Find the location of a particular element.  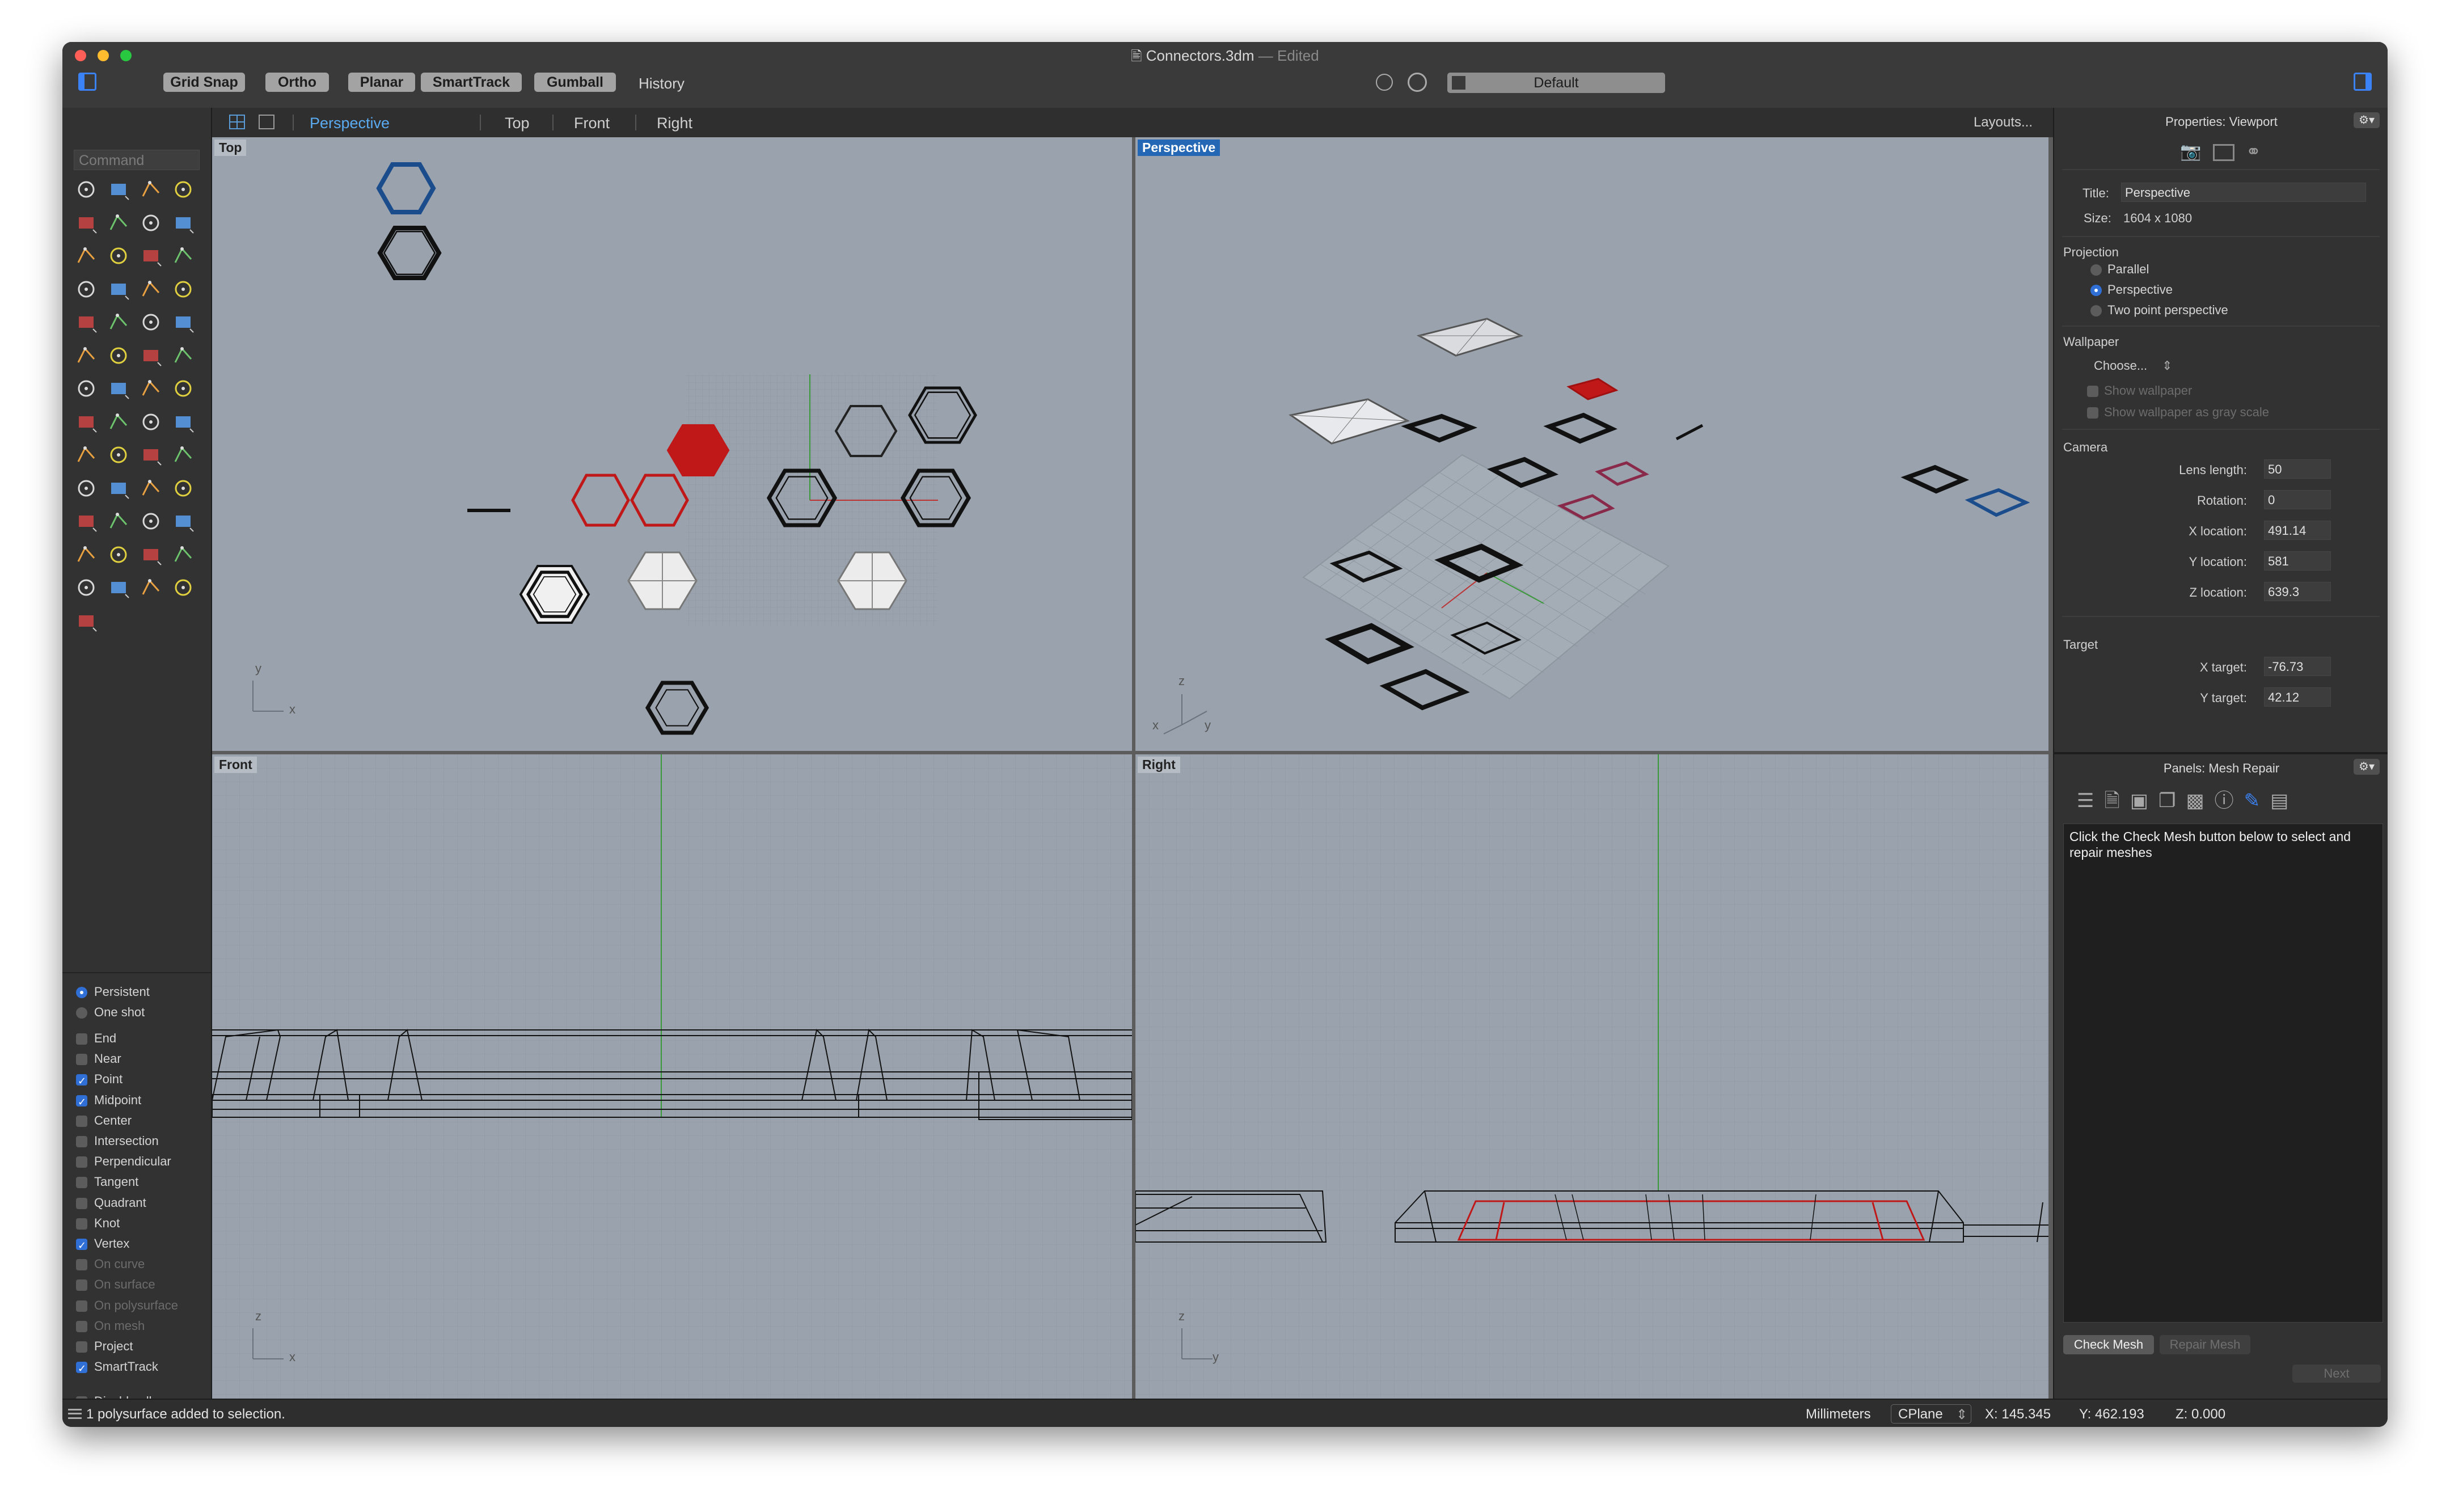

mesh-repair-icon: ✎ is located at coordinates (2258, 801).